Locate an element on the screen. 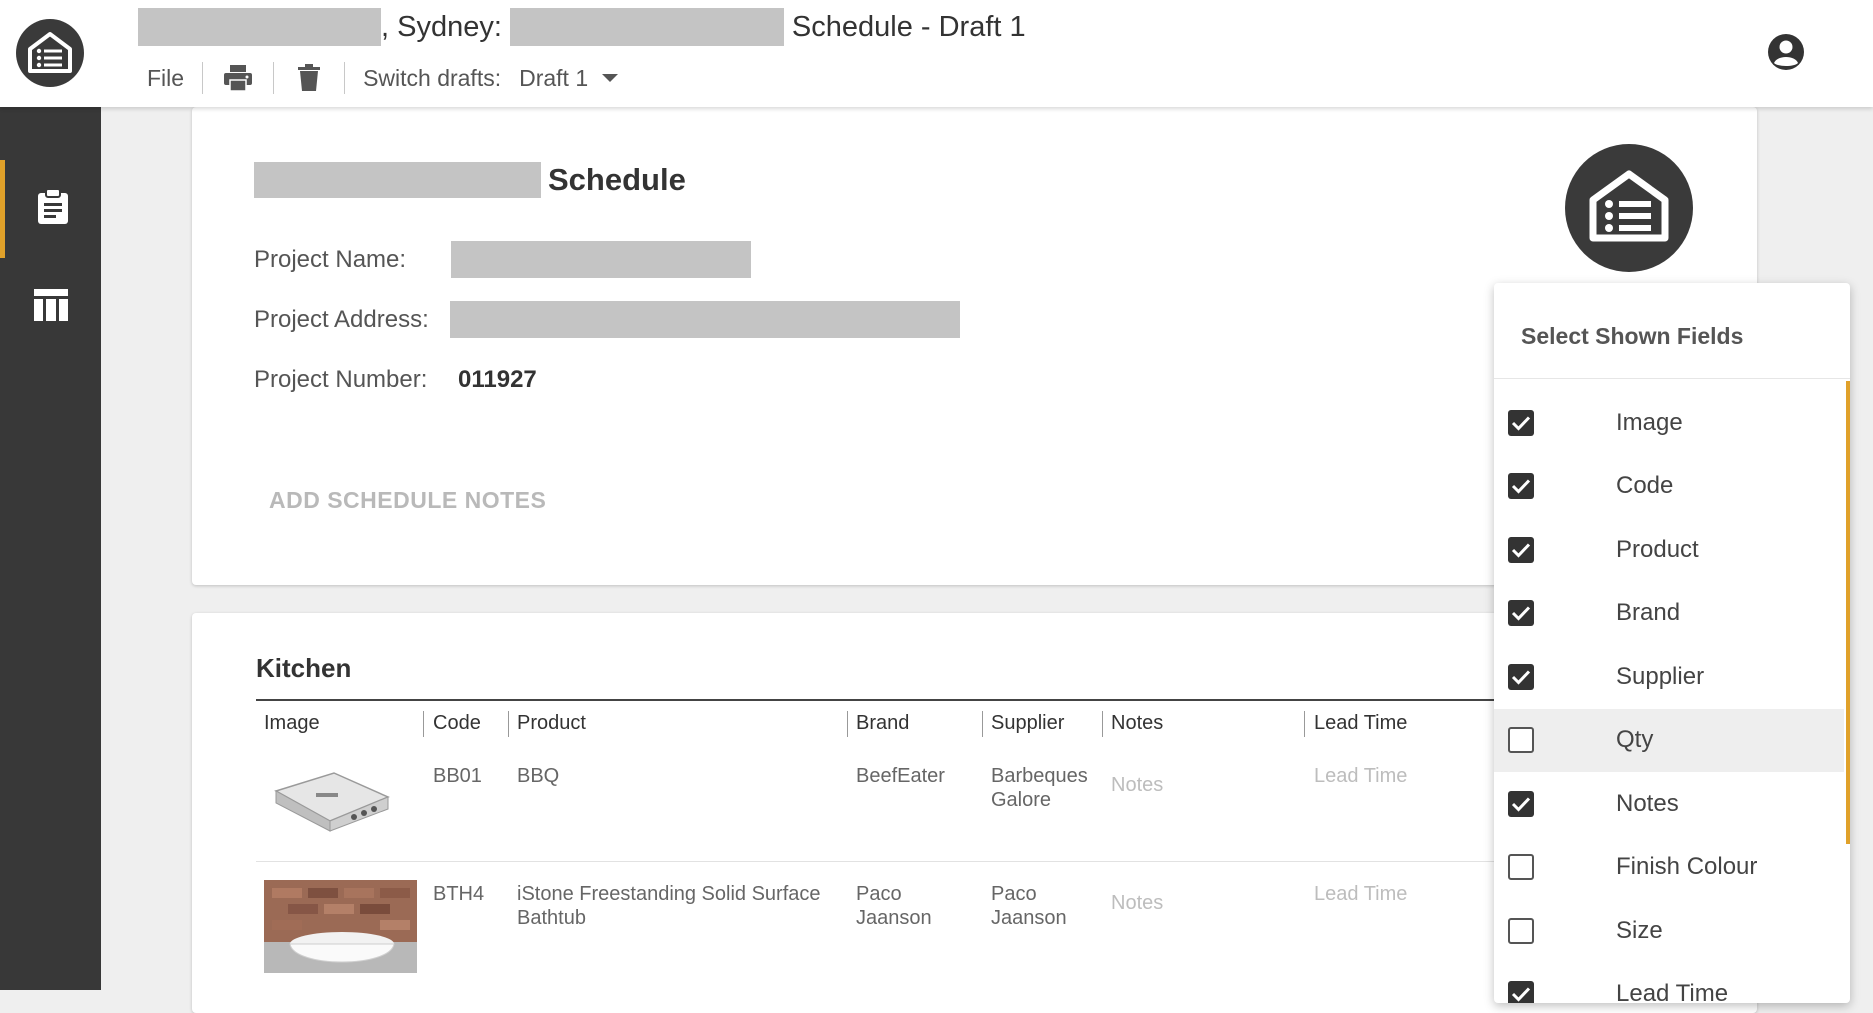  title-separator: , Sydney: is located at coordinates (441, 26).